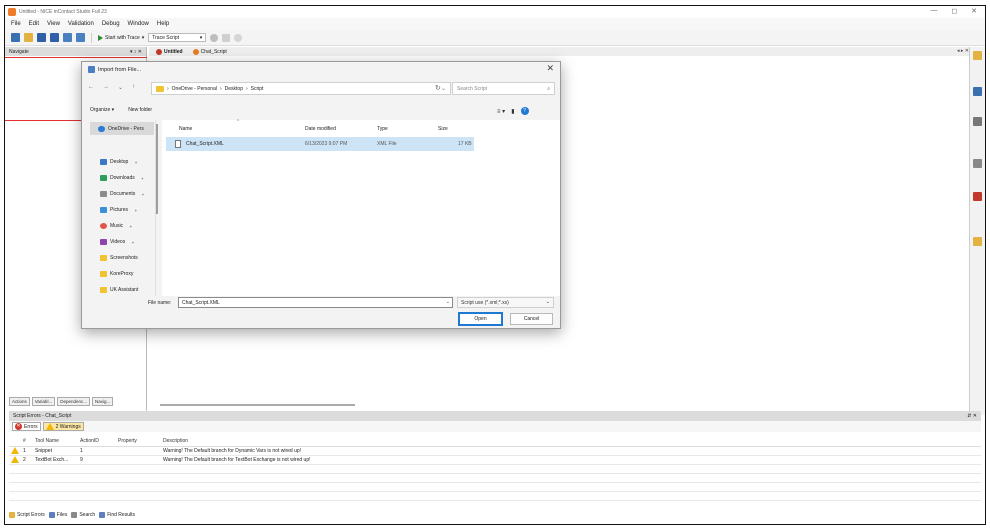 This screenshot has height=528, width=990. Describe the element at coordinates (480, 319) in the screenshot. I see `open-button: Open` at that location.